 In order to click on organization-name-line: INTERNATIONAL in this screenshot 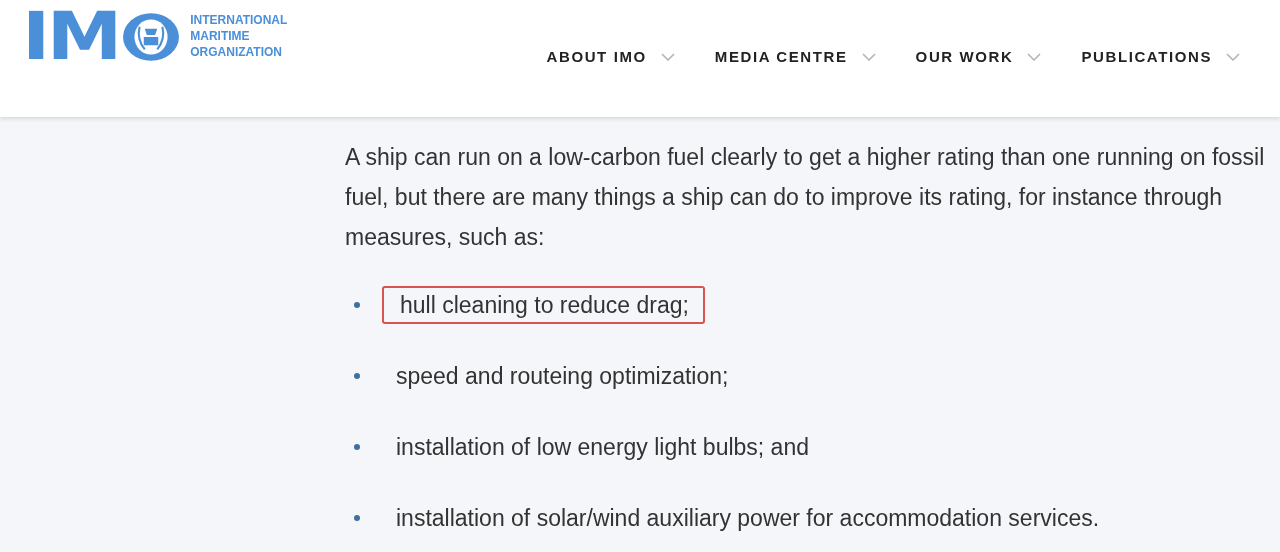, I will do `click(239, 20)`.